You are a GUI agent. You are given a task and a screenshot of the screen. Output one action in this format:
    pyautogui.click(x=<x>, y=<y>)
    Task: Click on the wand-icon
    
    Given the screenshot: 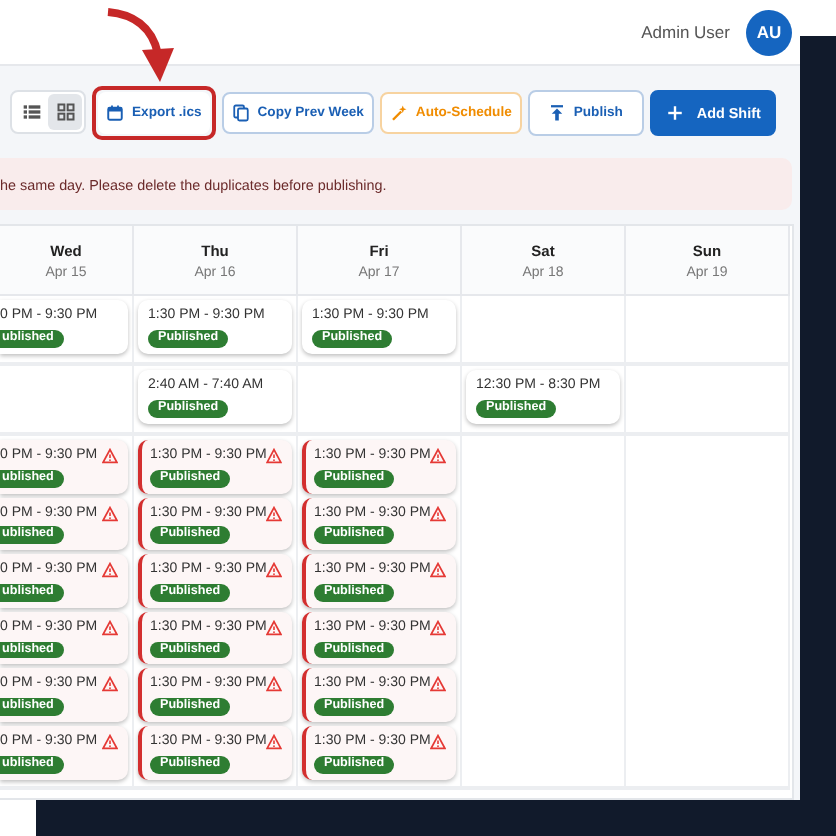 What is the action you would take?
    pyautogui.click(x=398, y=112)
    